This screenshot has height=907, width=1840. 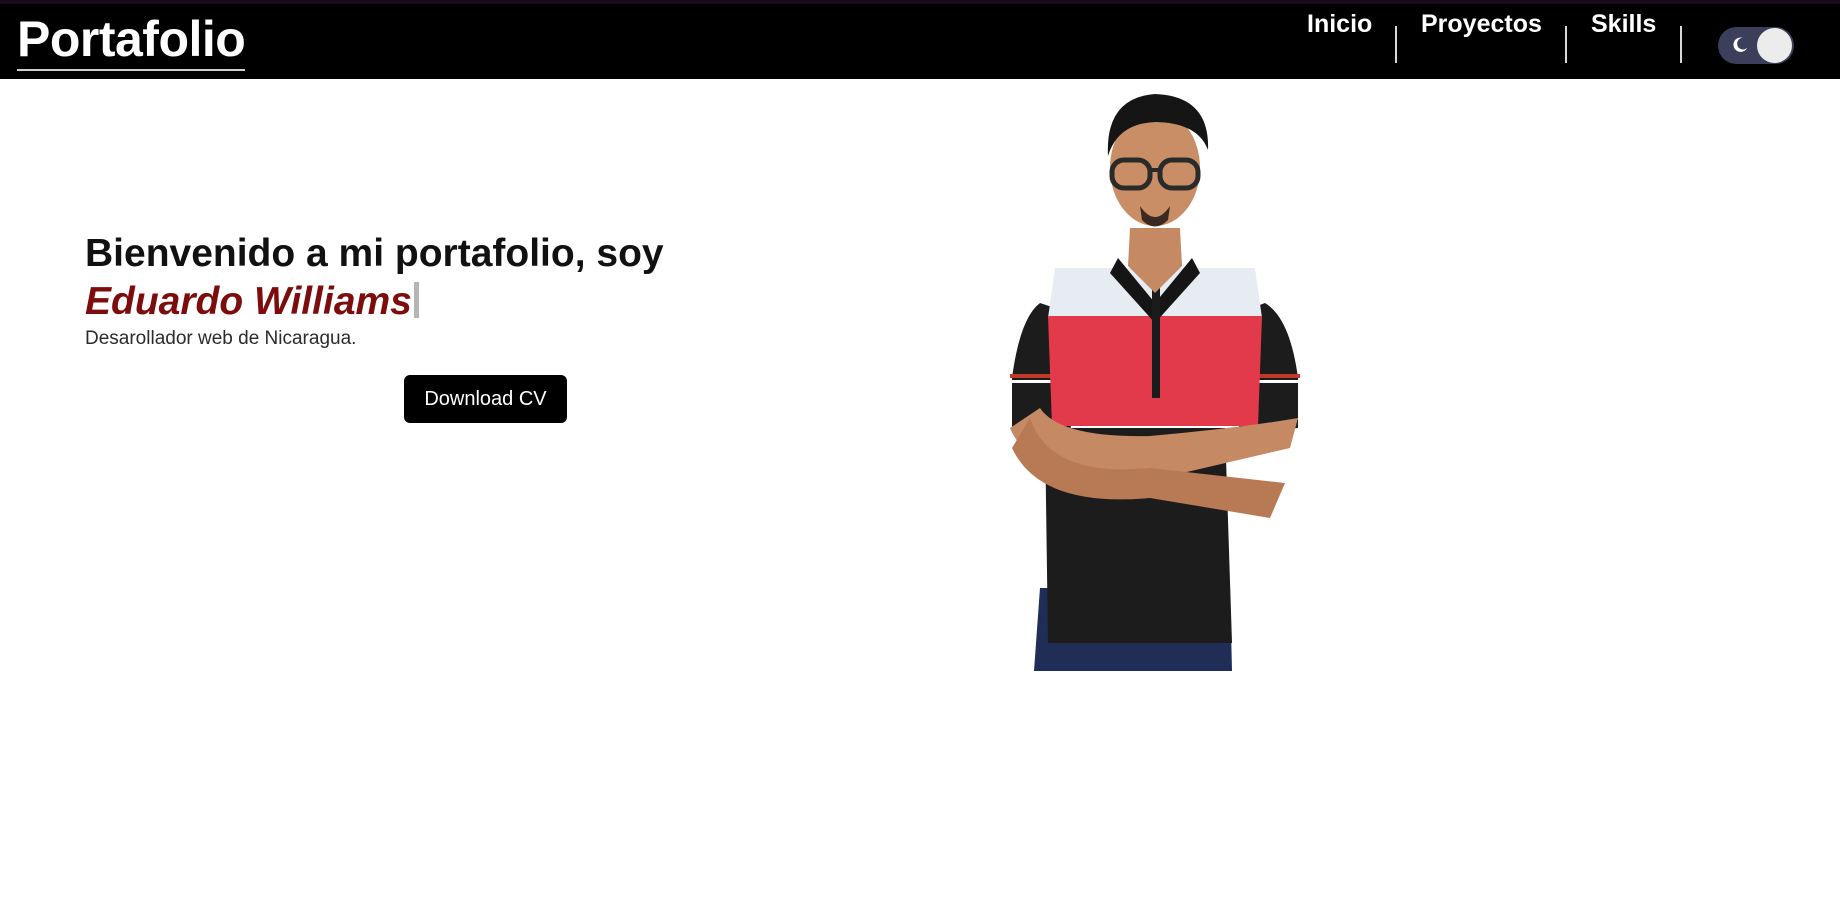 What do you see at coordinates (920, 39) in the screenshot?
I see `top-navbar: Portafolio Inicio Proyectos Skills` at bounding box center [920, 39].